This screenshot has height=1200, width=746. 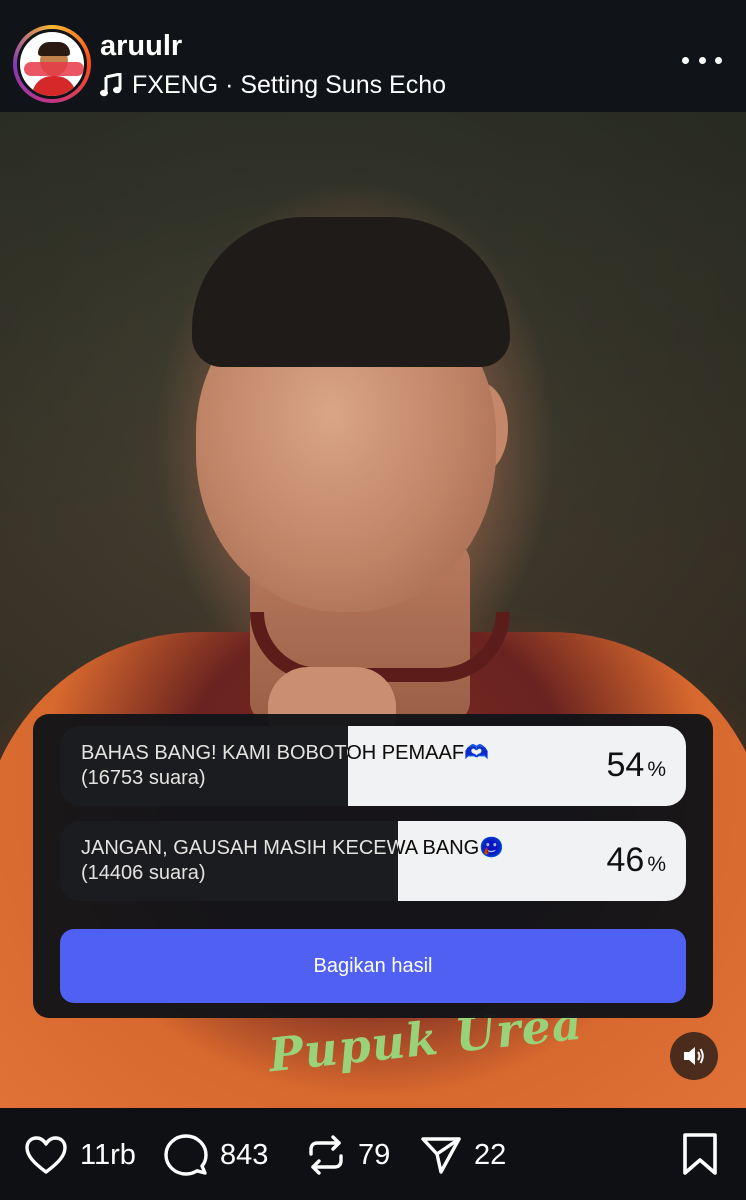 What do you see at coordinates (441, 1155) in the screenshot?
I see `send-icon` at bounding box center [441, 1155].